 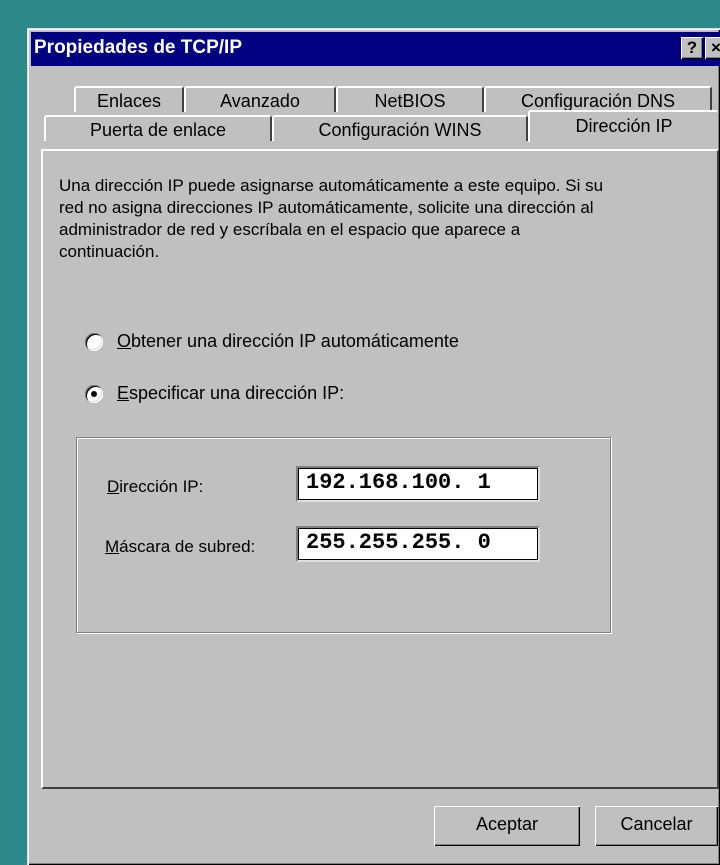 I want to click on close-button: ×, so click(x=712, y=48).